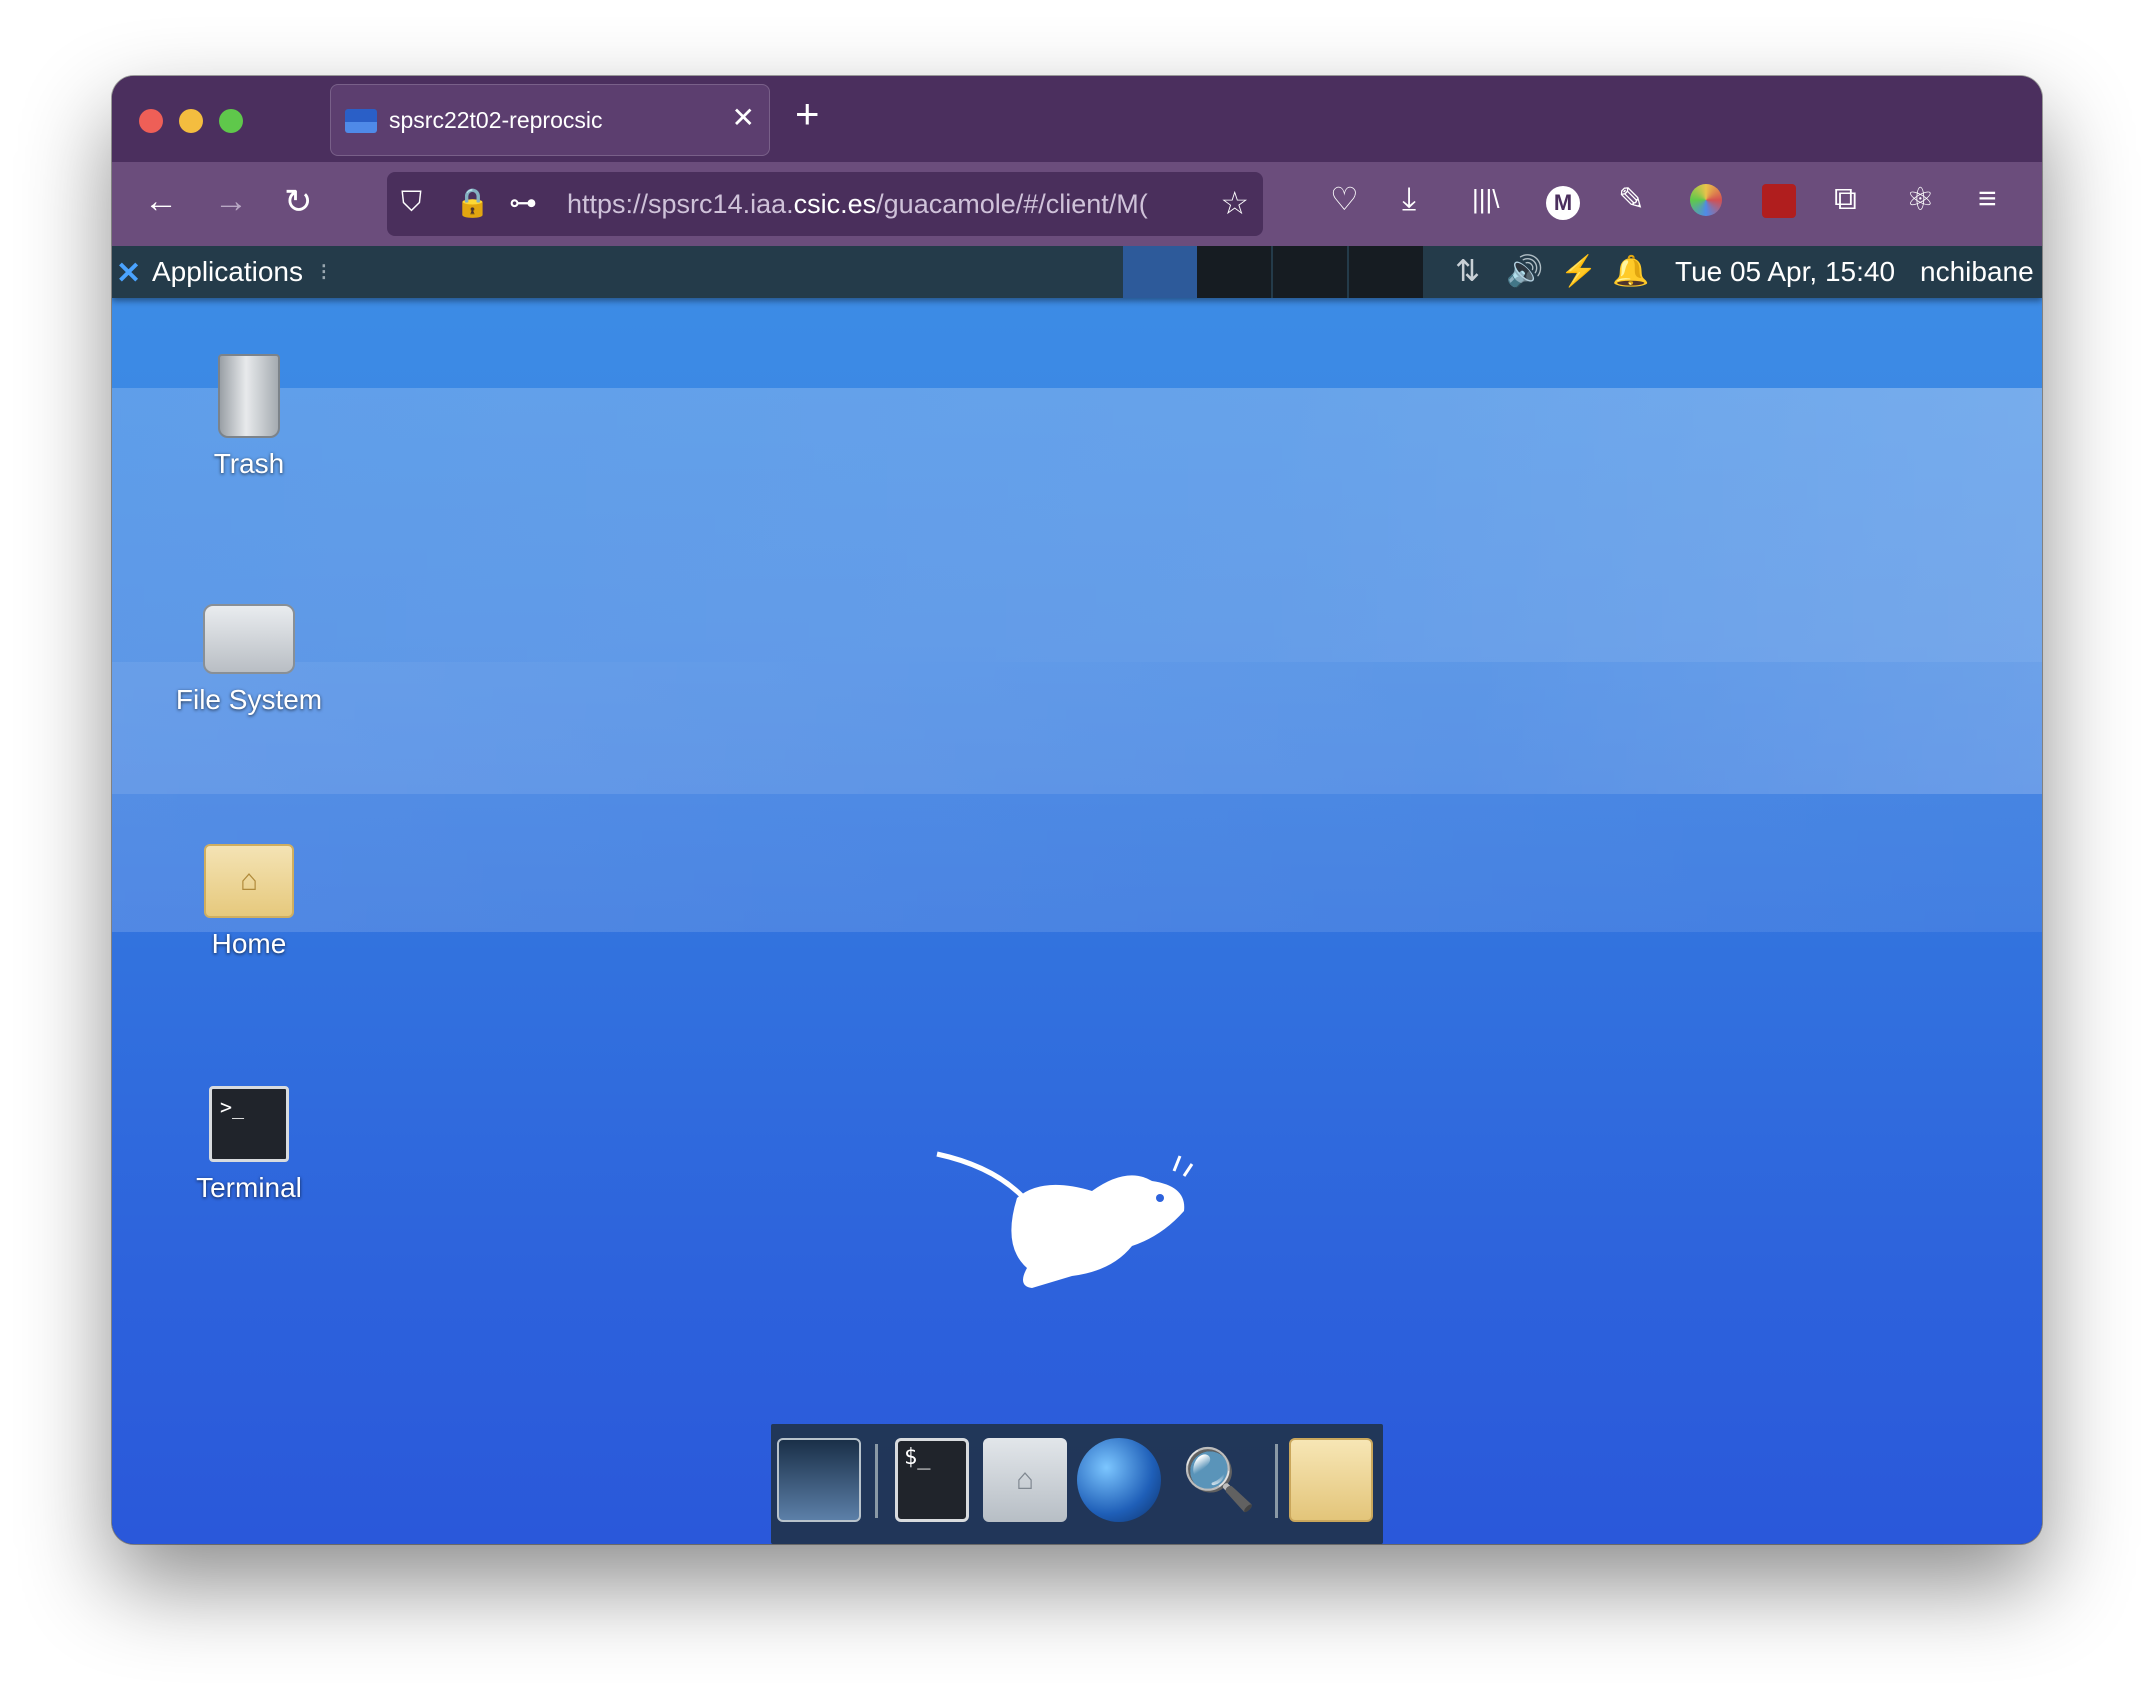  Describe the element at coordinates (1065, 1219) in the screenshot. I see `xfce-mouse-logo-icon` at that location.